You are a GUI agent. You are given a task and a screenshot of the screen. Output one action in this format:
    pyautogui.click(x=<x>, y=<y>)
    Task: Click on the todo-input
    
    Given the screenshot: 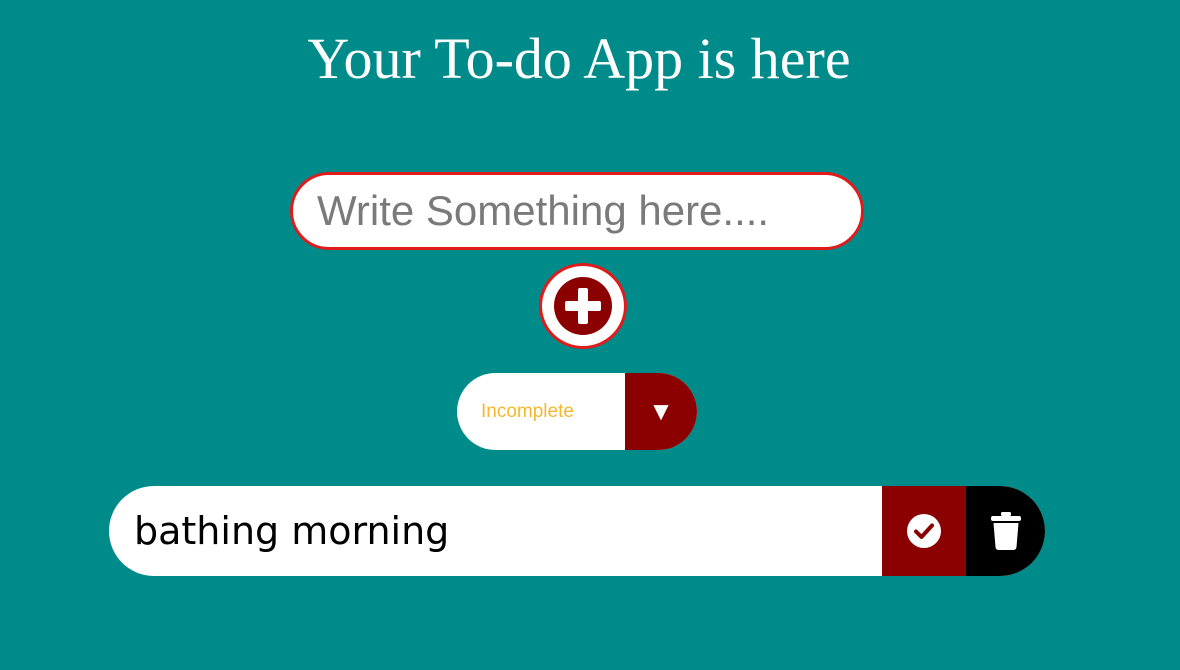 What is the action you would take?
    pyautogui.click(x=577, y=211)
    